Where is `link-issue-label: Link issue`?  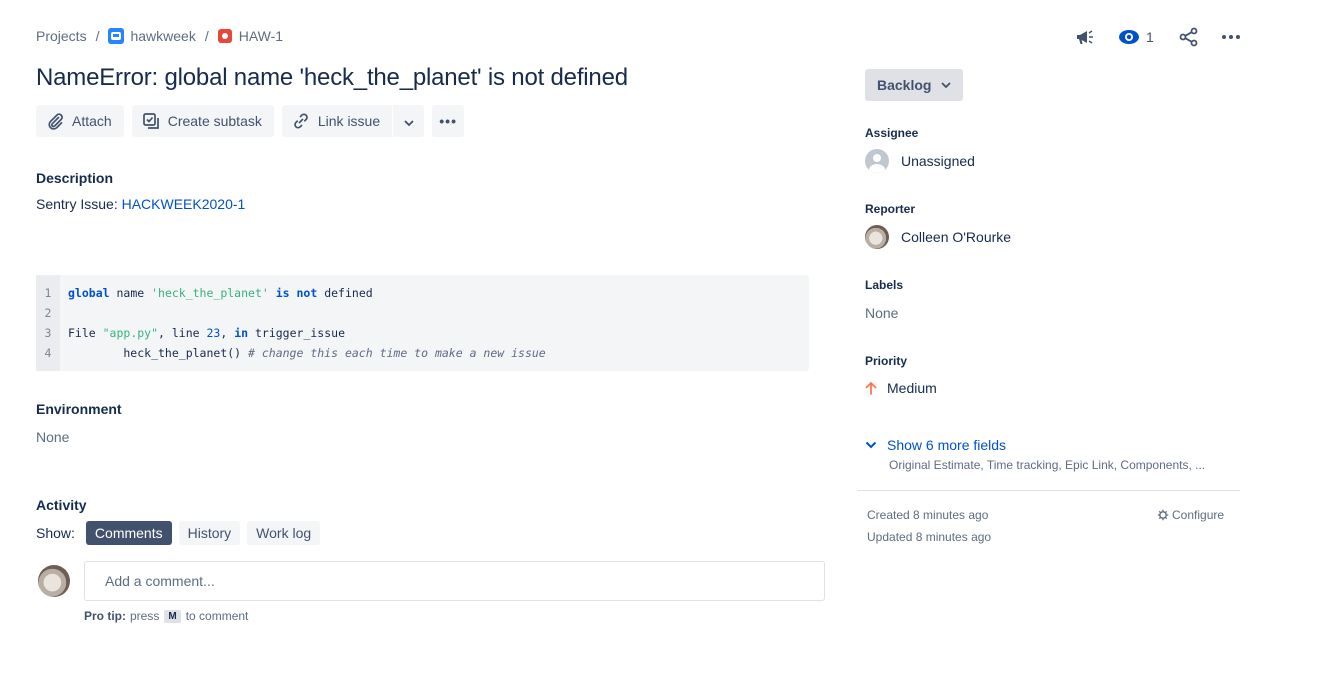
link-issue-label: Link issue is located at coordinates (349, 121).